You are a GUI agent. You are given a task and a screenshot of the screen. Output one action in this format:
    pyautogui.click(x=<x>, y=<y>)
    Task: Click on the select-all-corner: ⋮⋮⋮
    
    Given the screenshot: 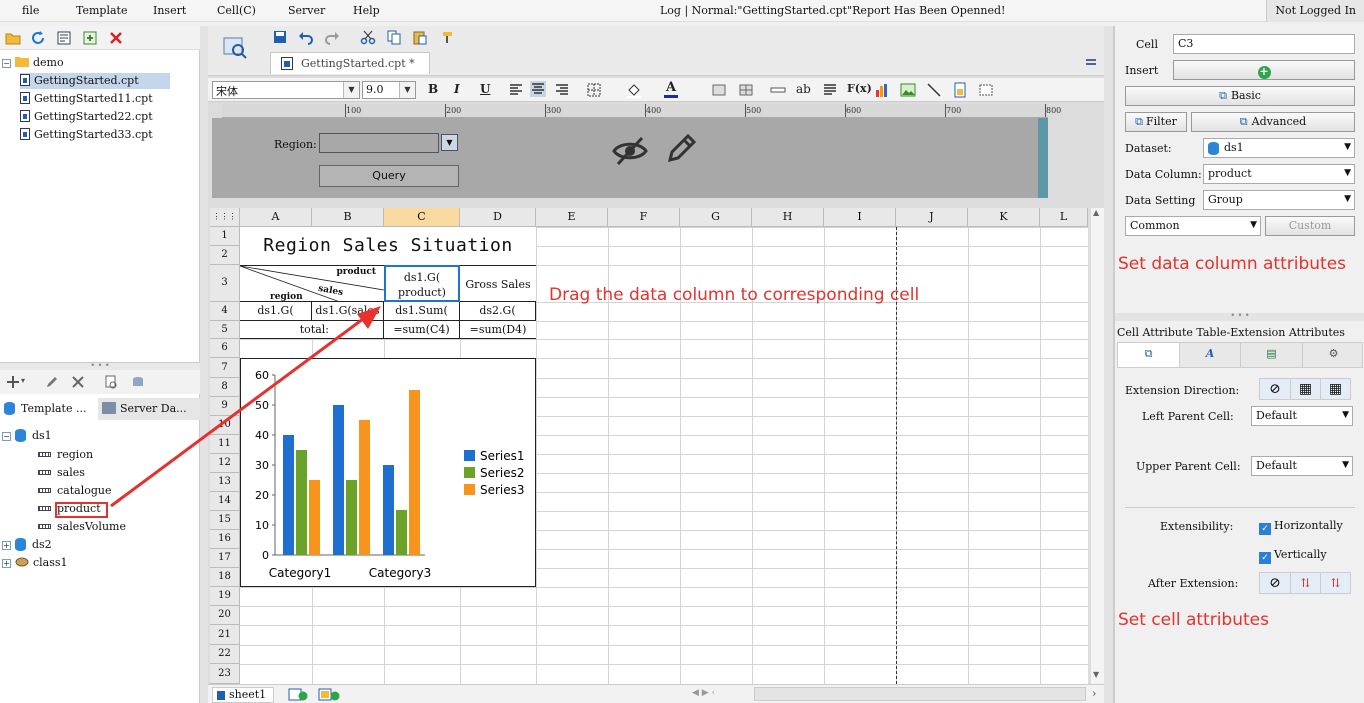 What is the action you would take?
    pyautogui.click(x=225, y=217)
    